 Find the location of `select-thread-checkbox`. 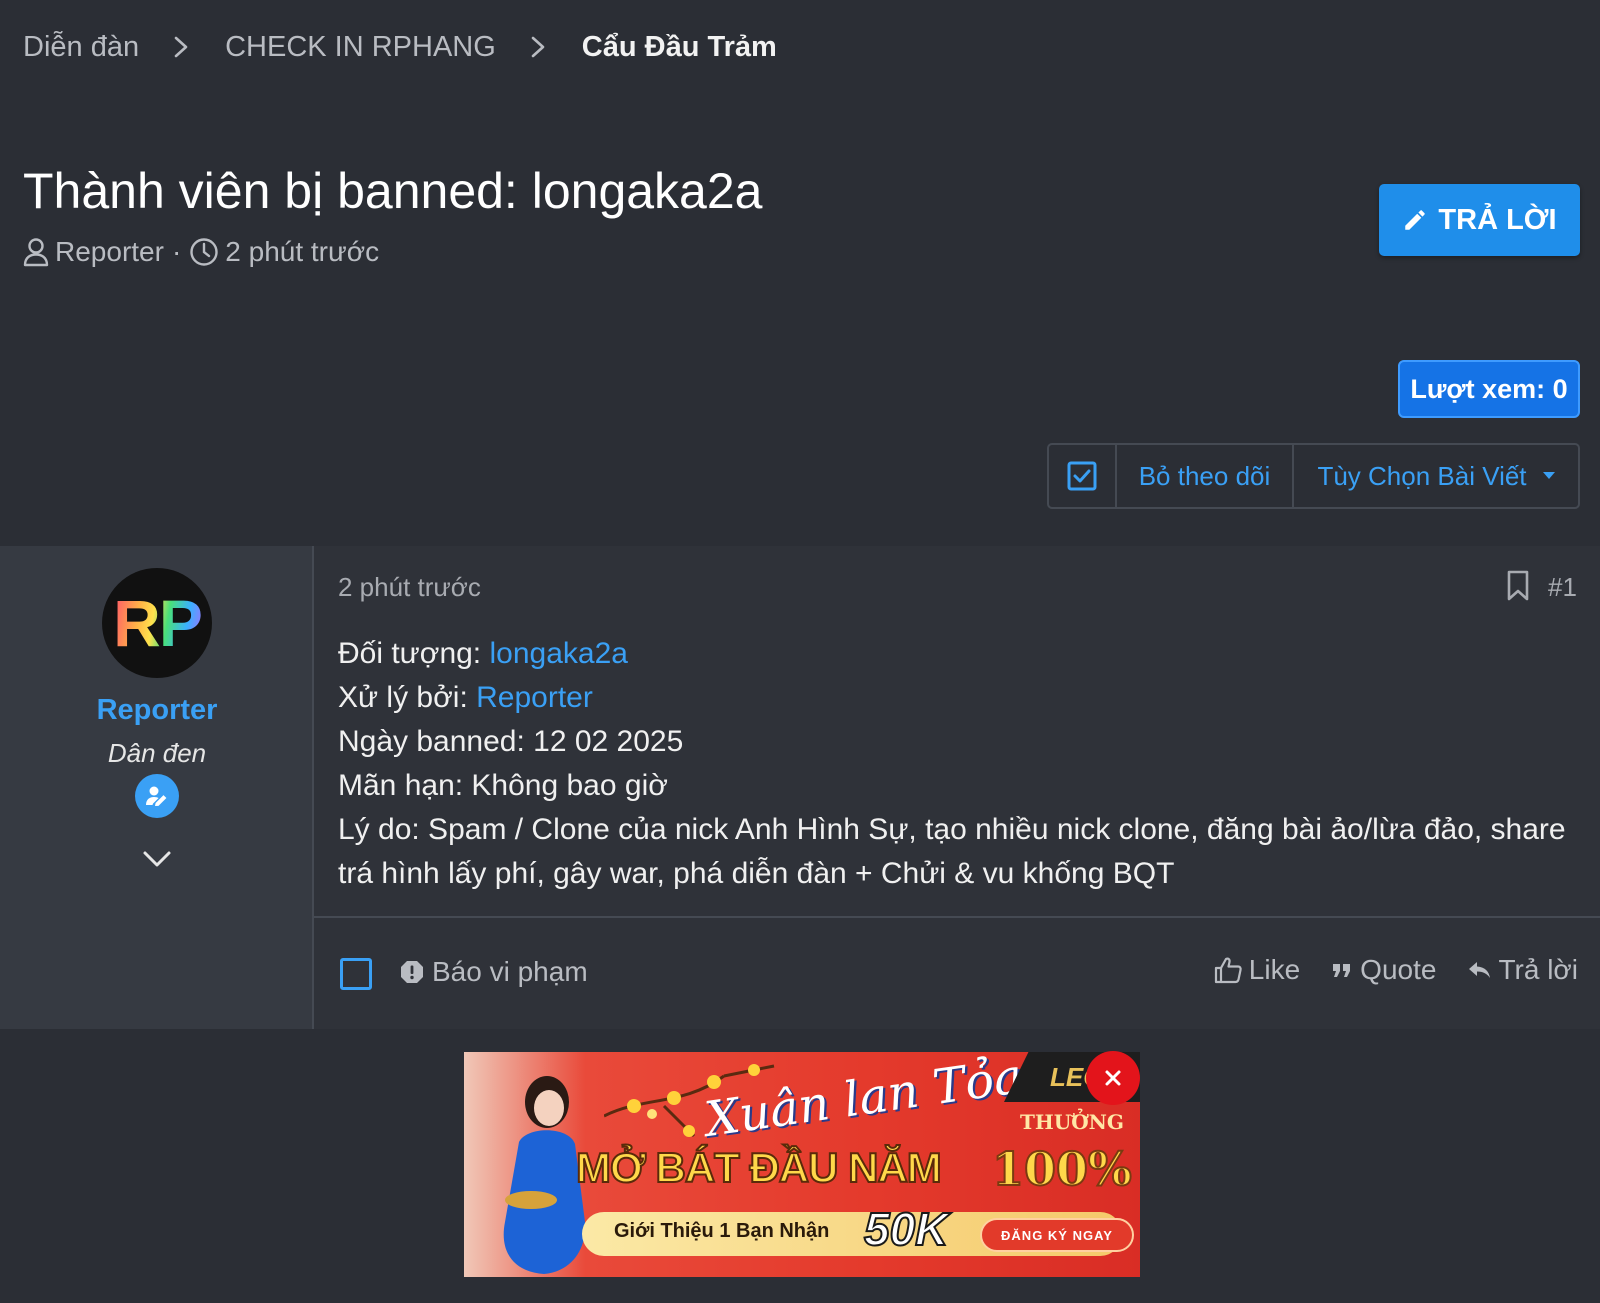

select-thread-checkbox is located at coordinates (1083, 476).